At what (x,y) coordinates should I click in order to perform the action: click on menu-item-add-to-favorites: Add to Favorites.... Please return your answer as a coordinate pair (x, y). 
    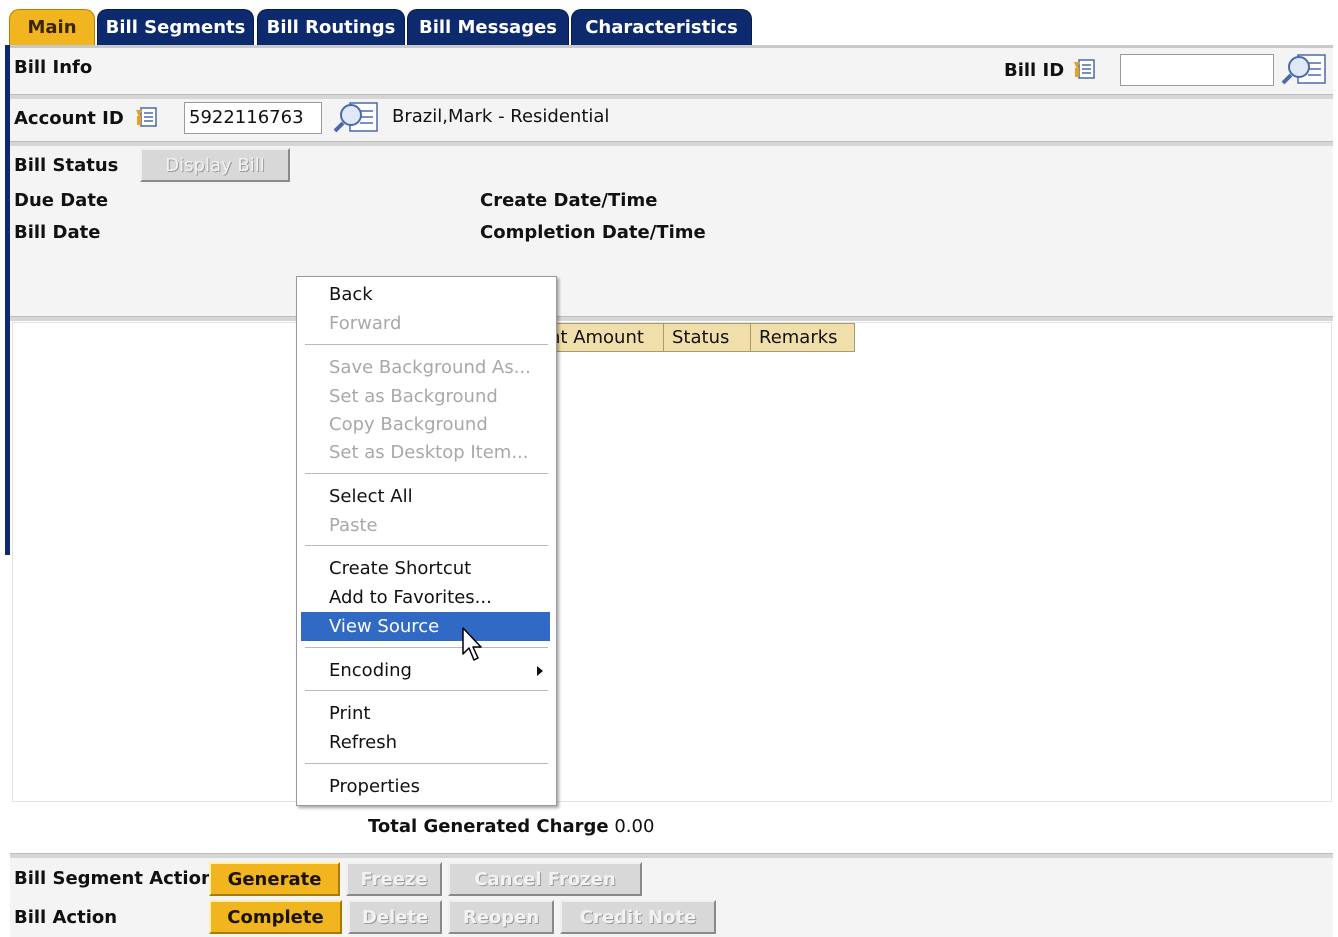
    Looking at the image, I should click on (425, 597).